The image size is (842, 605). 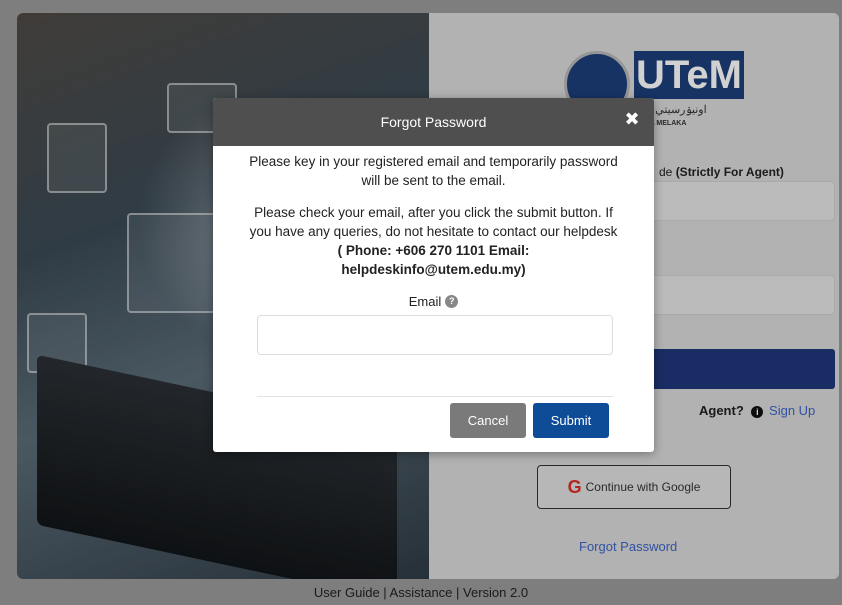 What do you see at coordinates (452, 301) in the screenshot?
I see `question-circle-icon: ?` at bounding box center [452, 301].